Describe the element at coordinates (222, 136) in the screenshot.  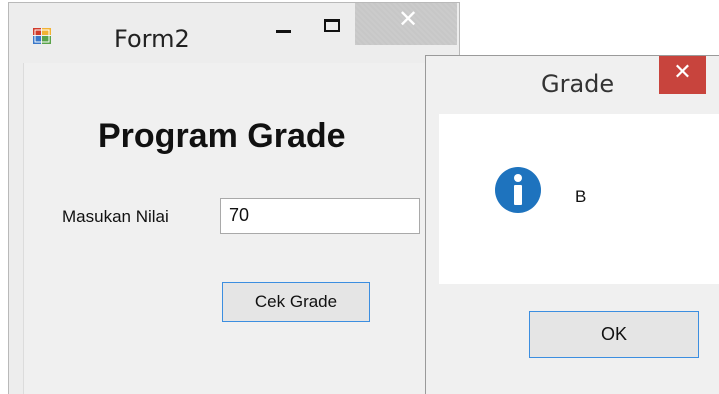
I see `page-heading: Program Grade` at that location.